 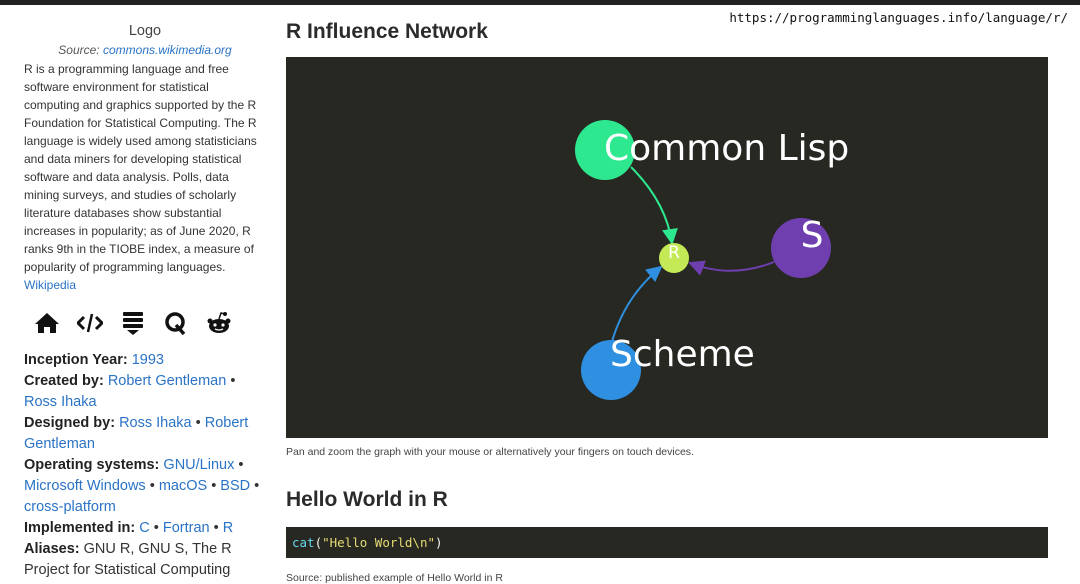 I want to click on fact-label: Aliases:, so click(x=52, y=549).